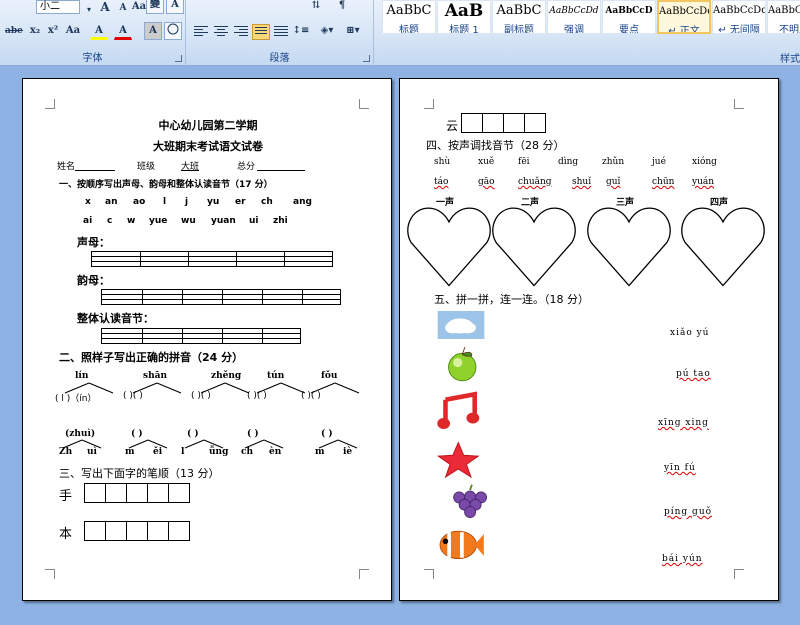 This screenshot has width=800, height=625. I want to click on style-name: 强调, so click(574, 29).